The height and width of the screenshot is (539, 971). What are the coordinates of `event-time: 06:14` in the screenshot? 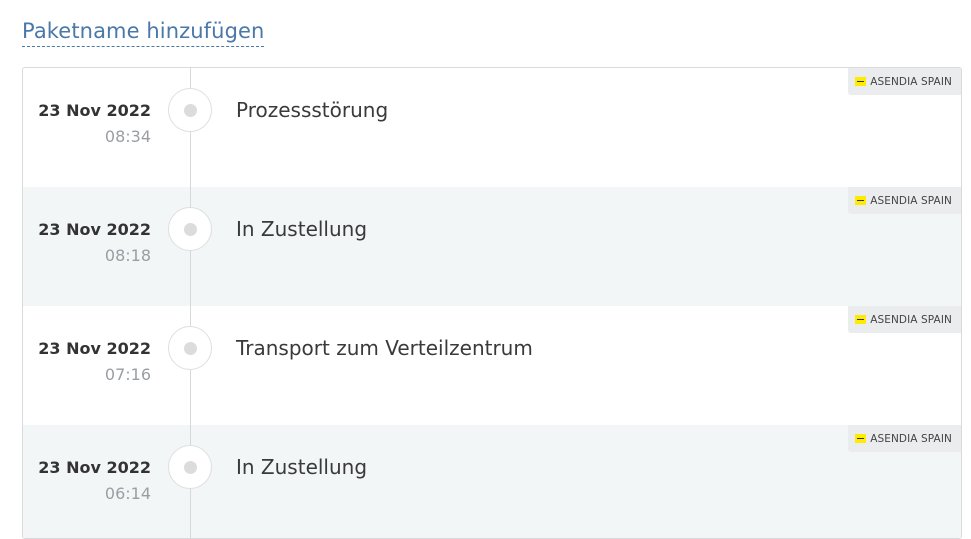 It's located at (127, 493).